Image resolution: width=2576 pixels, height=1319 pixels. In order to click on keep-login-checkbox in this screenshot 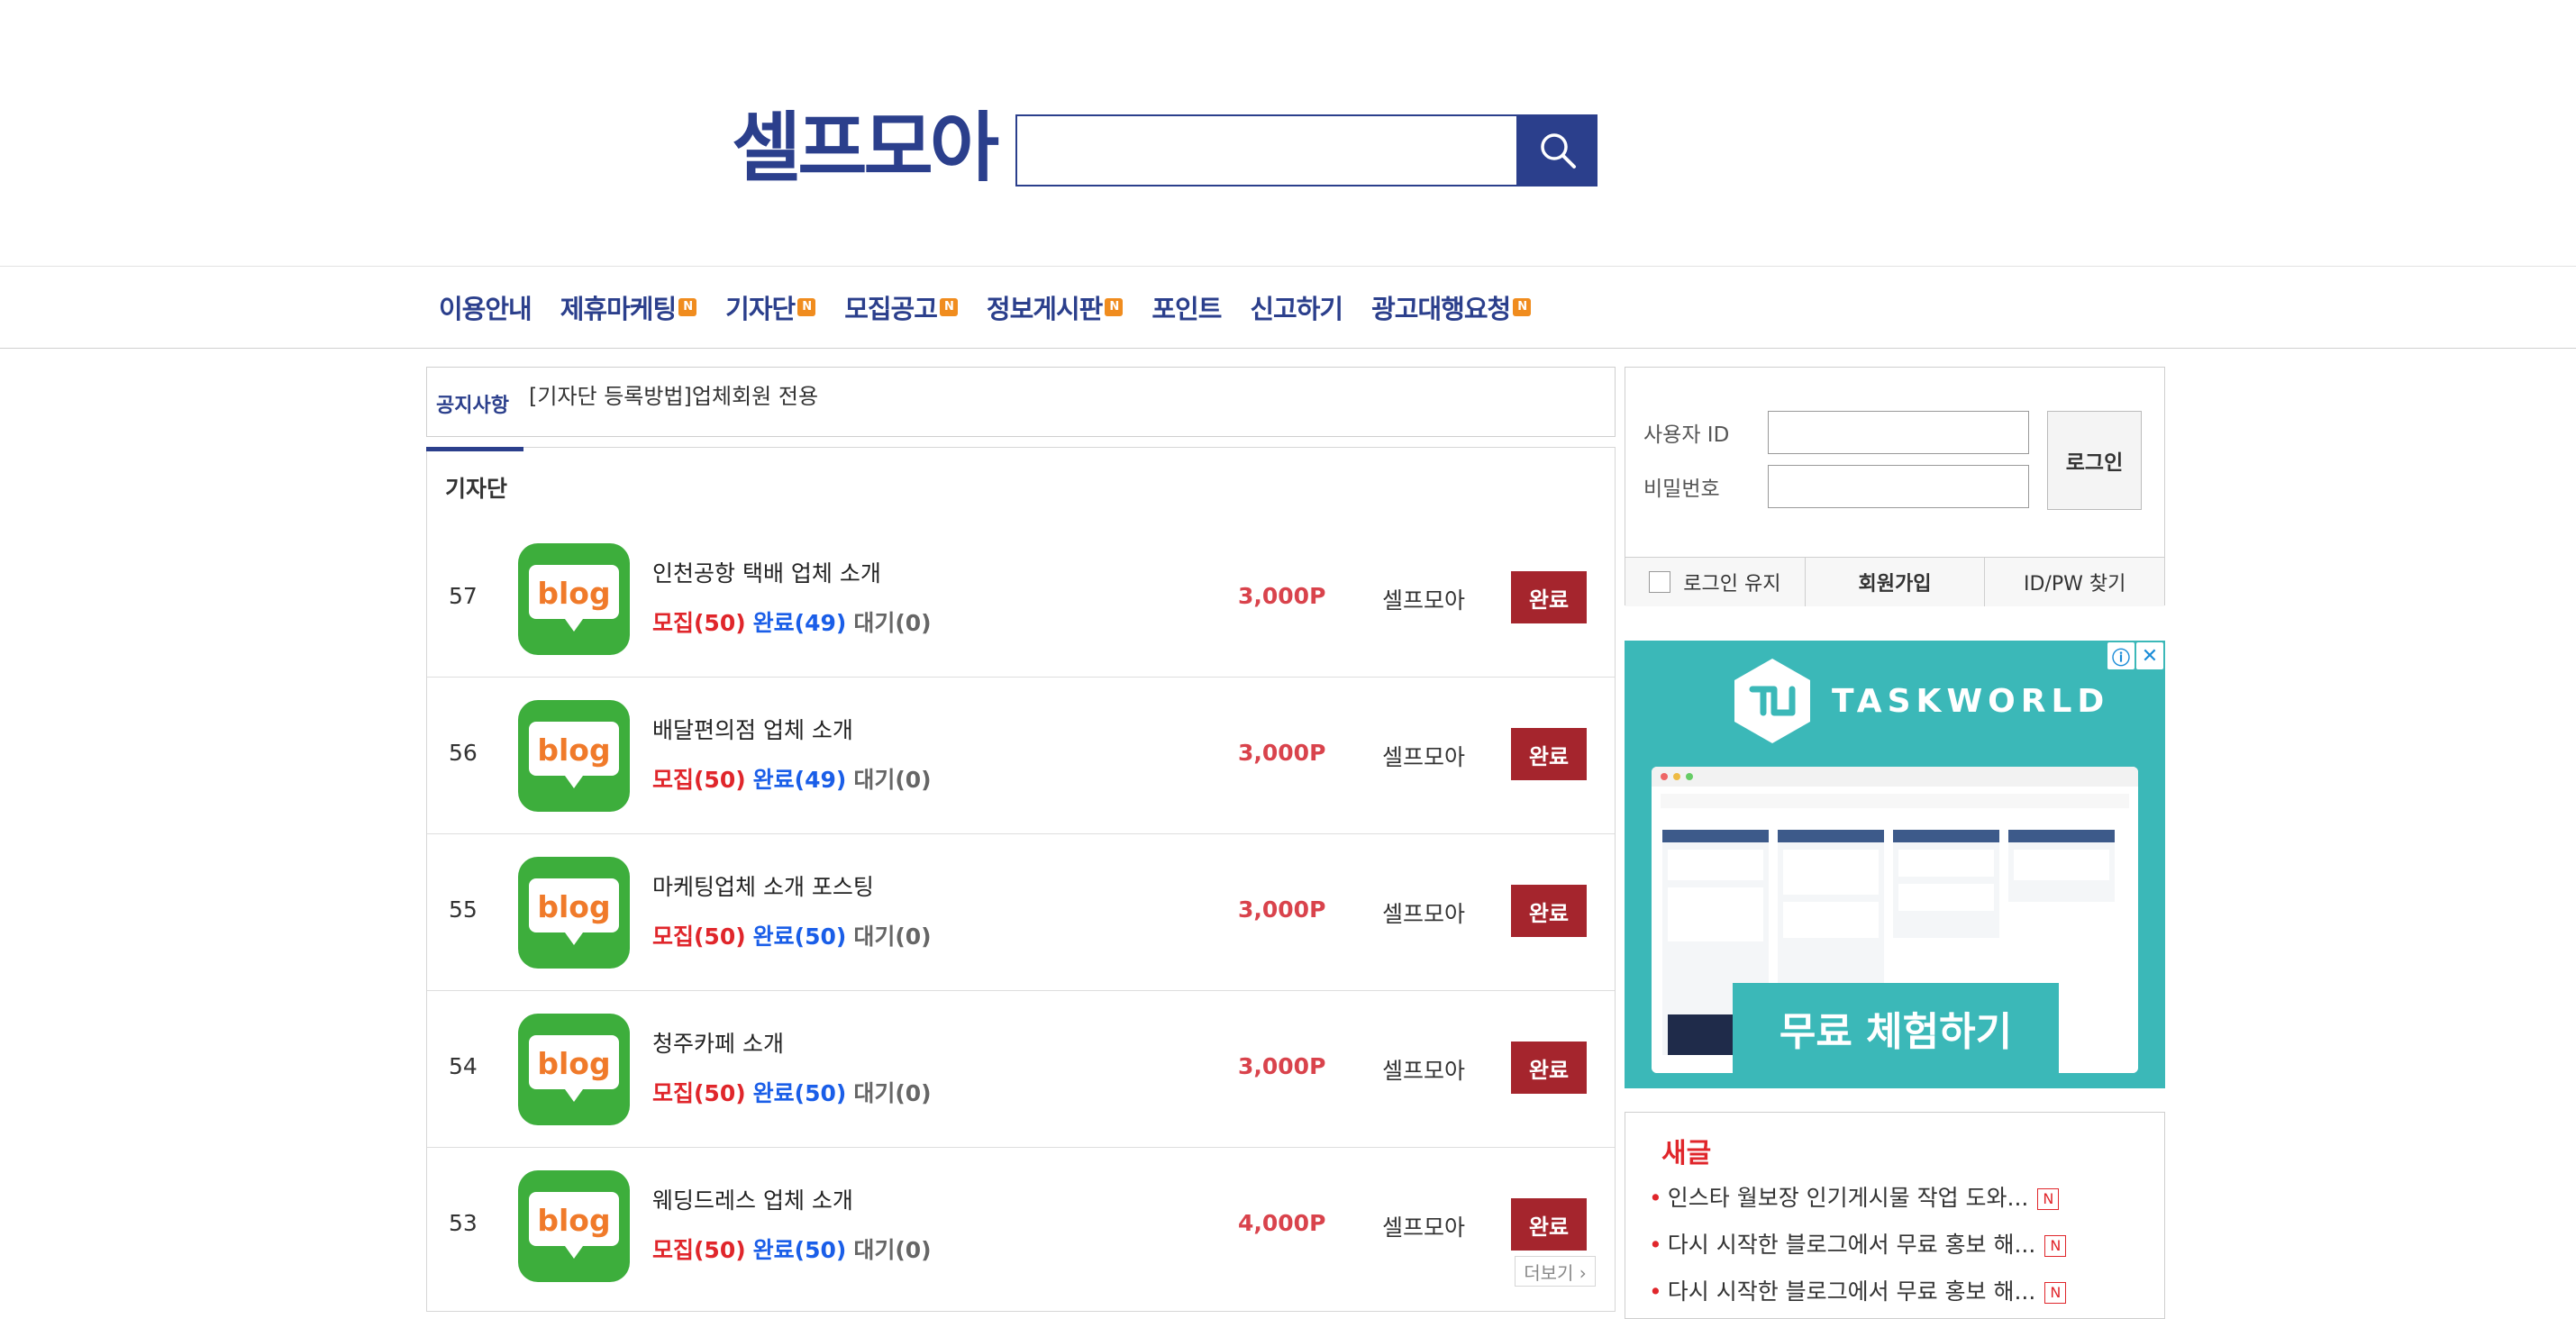, I will do `click(1660, 582)`.